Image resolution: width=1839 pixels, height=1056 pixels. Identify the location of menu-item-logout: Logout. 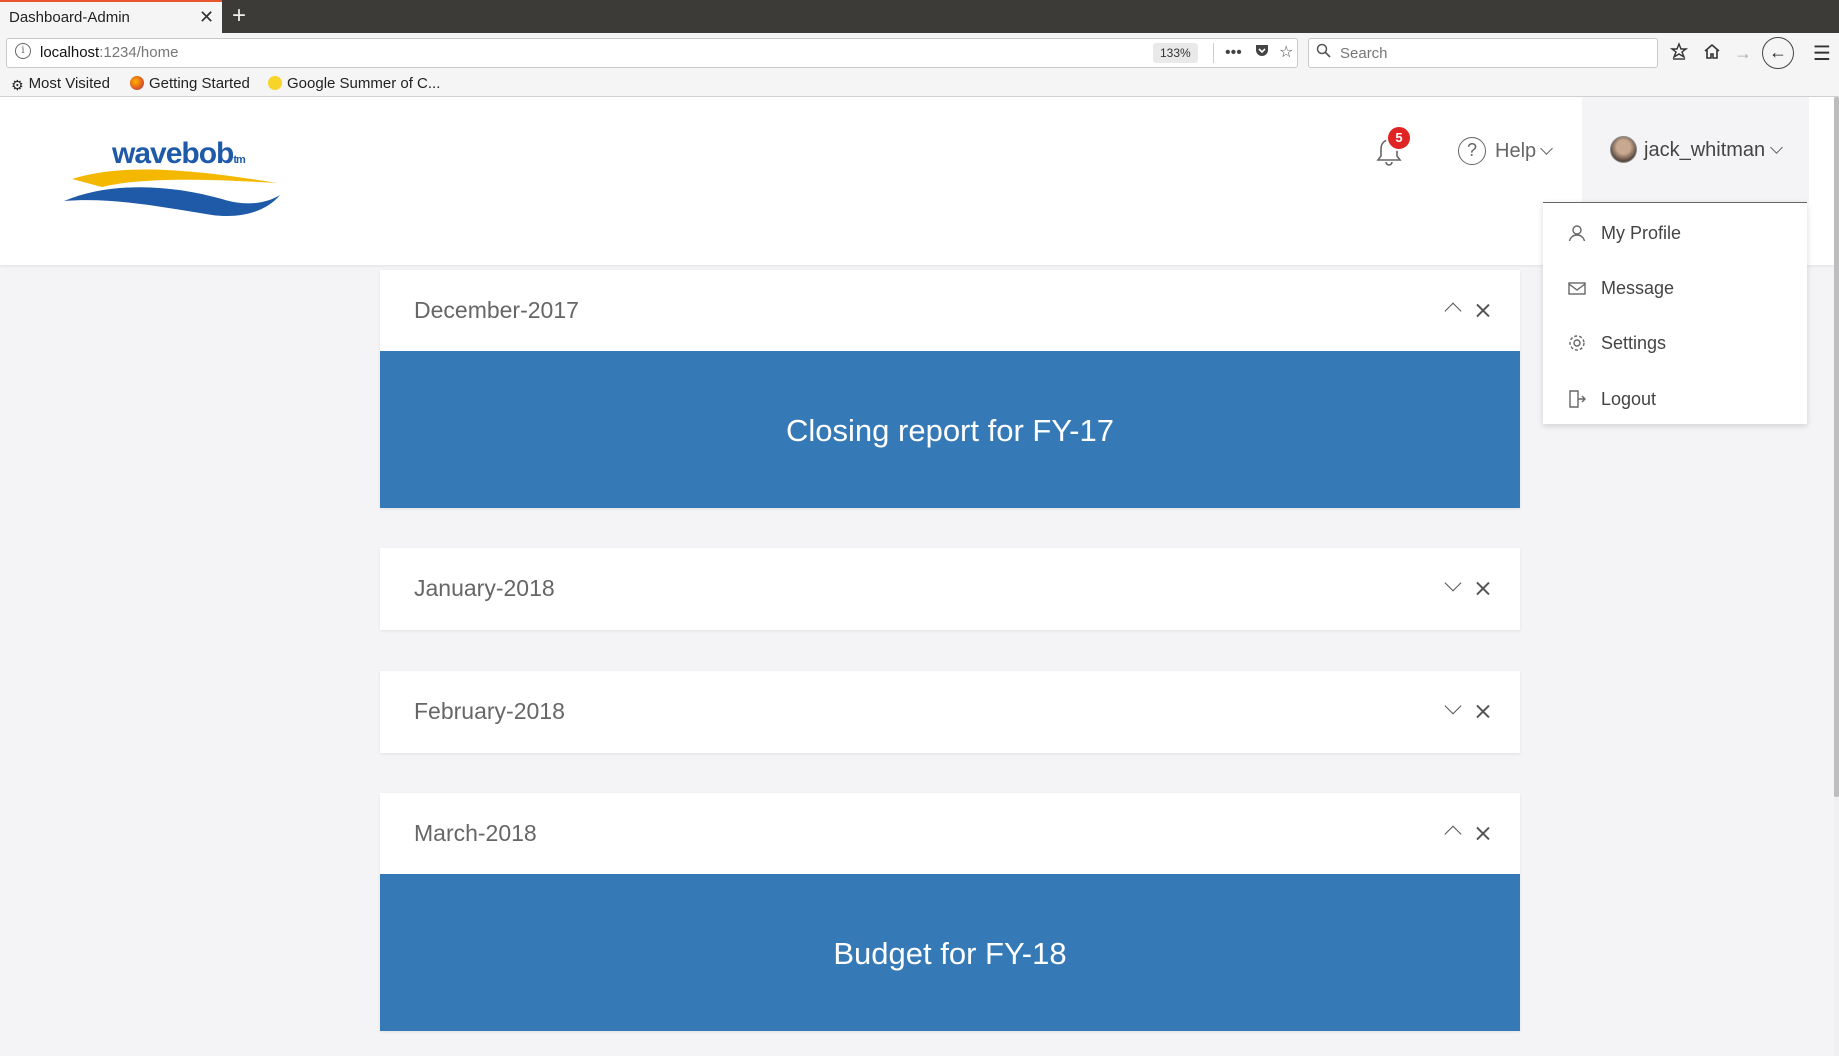
(1675, 401).